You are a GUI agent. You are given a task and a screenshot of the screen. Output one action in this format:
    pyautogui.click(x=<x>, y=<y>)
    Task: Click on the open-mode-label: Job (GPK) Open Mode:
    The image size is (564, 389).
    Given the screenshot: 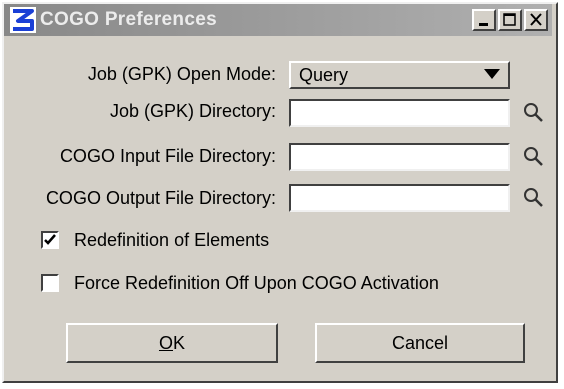 What is the action you would take?
    pyautogui.click(x=181, y=74)
    